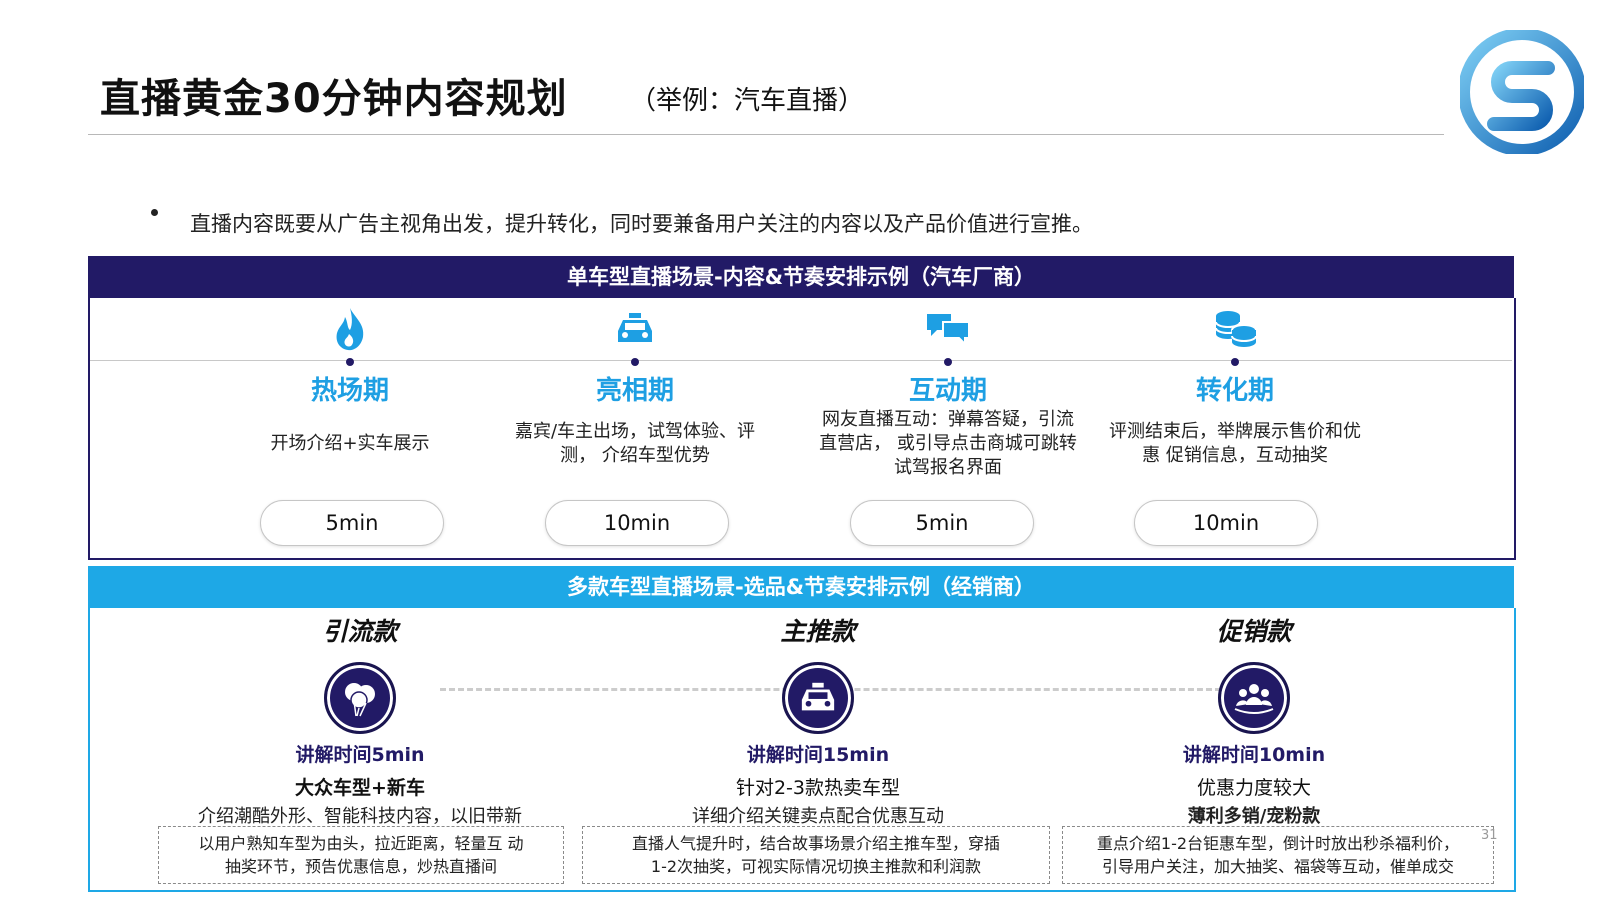 Image resolution: width=1600 pixels, height=900 pixels. What do you see at coordinates (1235, 329) in the screenshot?
I see `coins-icon` at bounding box center [1235, 329].